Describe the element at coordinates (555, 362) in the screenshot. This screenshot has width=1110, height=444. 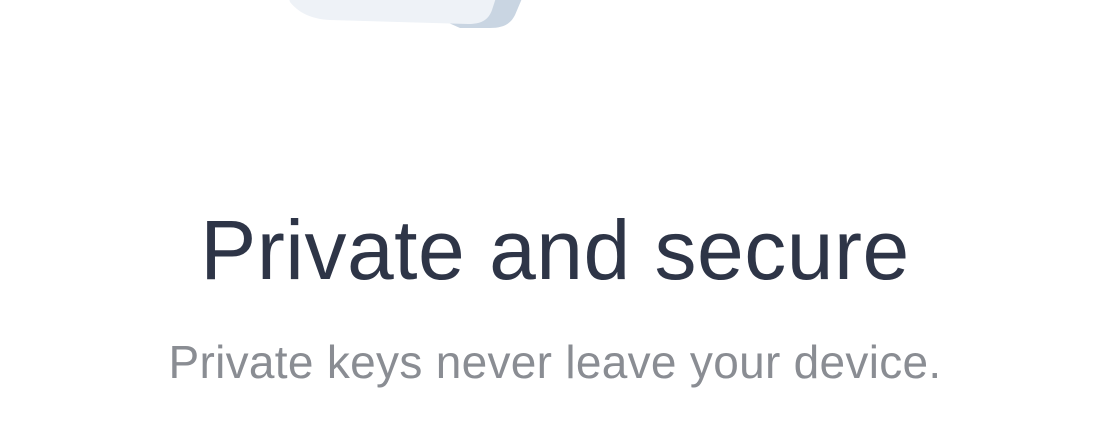
I see `page-subtitle: Private keys never leave your device.` at that location.